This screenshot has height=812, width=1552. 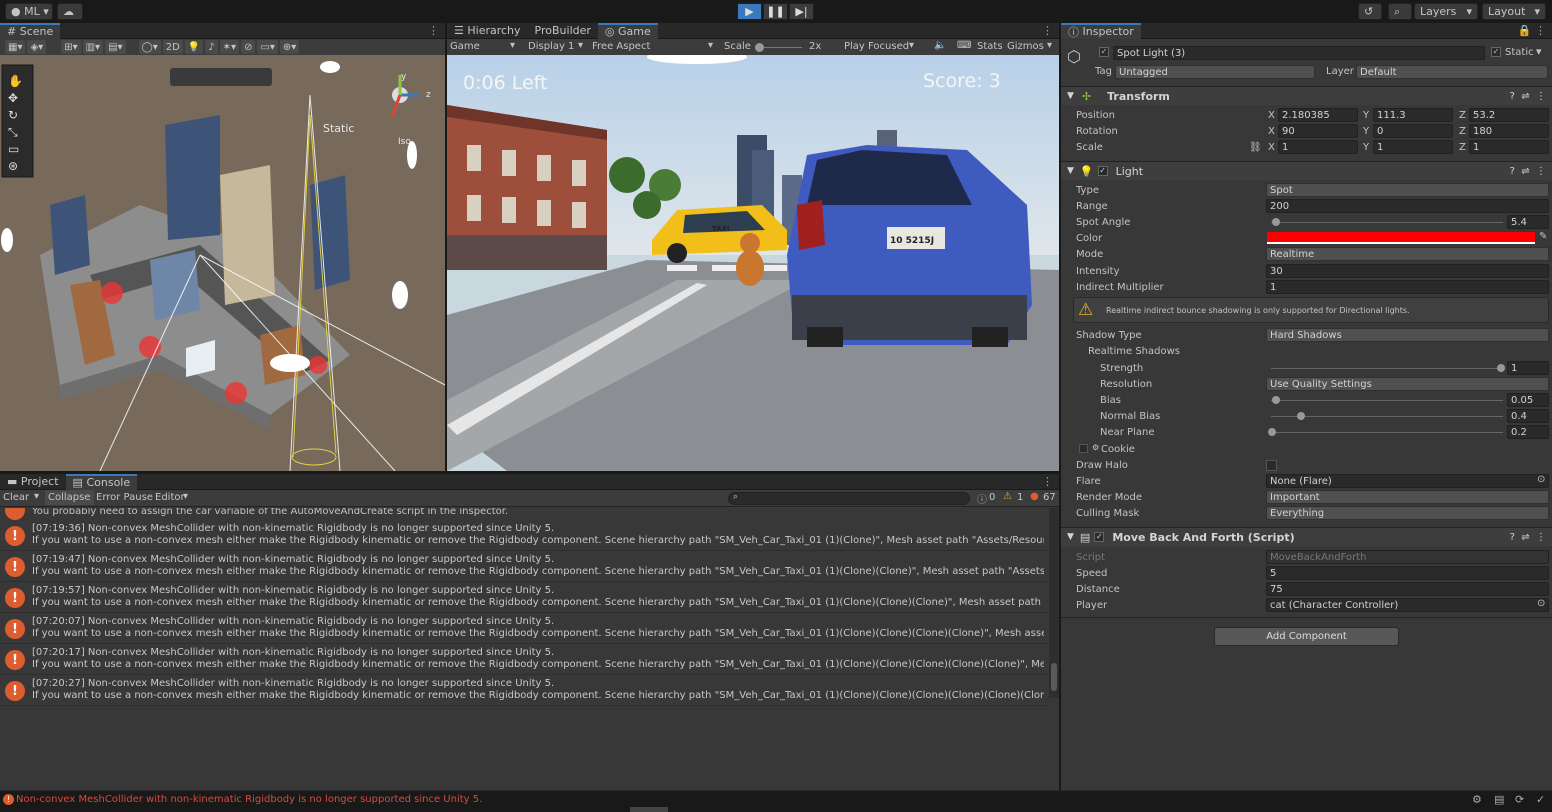 What do you see at coordinates (30, 30) in the screenshot?
I see `tab-scene: # Scene` at bounding box center [30, 30].